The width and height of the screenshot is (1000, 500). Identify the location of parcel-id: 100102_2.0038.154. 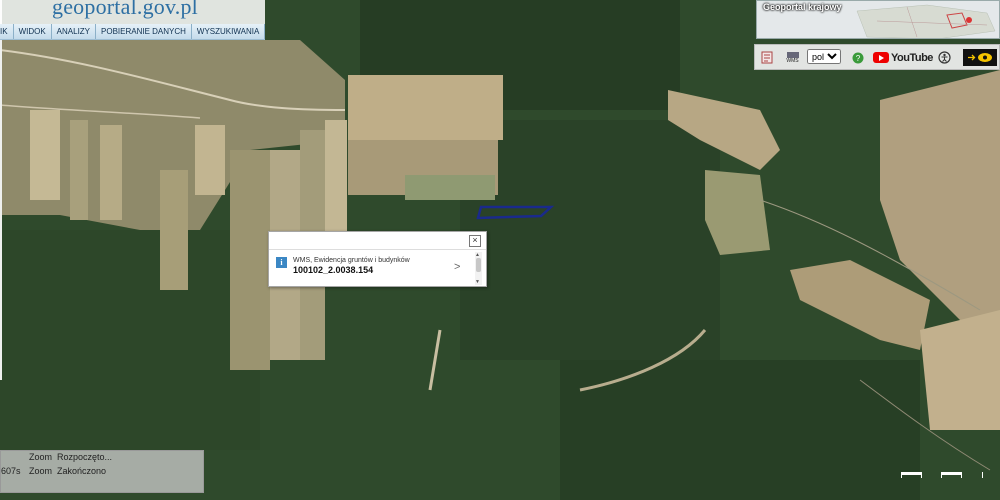
(333, 270).